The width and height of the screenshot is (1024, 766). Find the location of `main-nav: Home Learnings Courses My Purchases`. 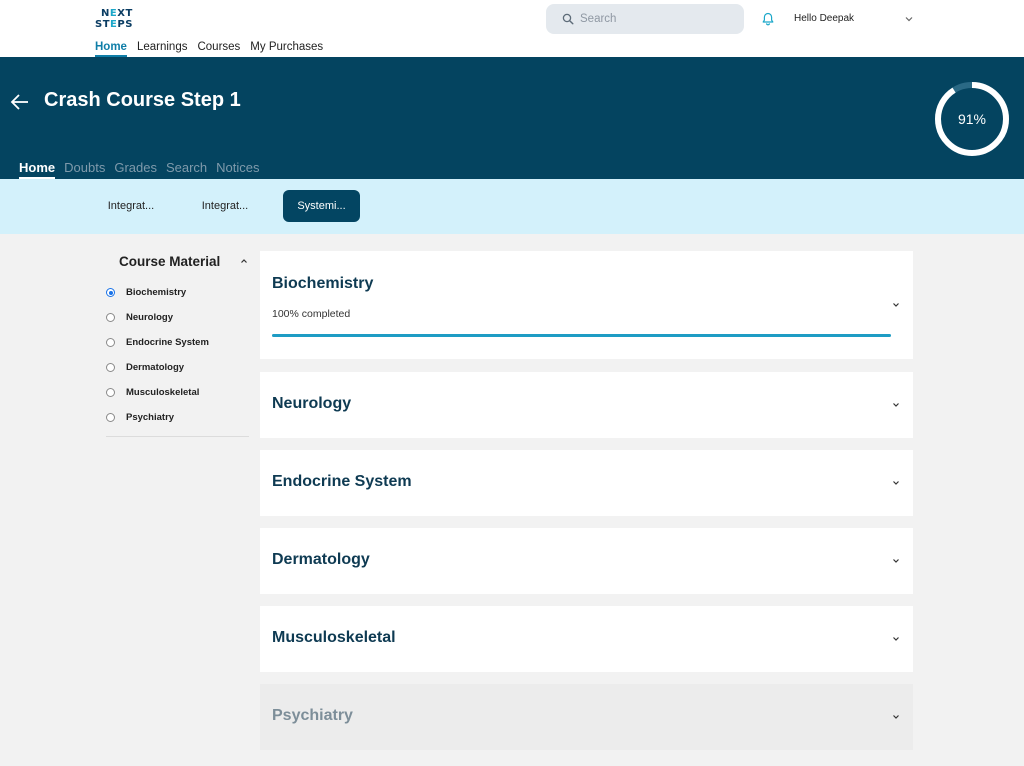

main-nav: Home Learnings Courses My Purchases is located at coordinates (209, 49).